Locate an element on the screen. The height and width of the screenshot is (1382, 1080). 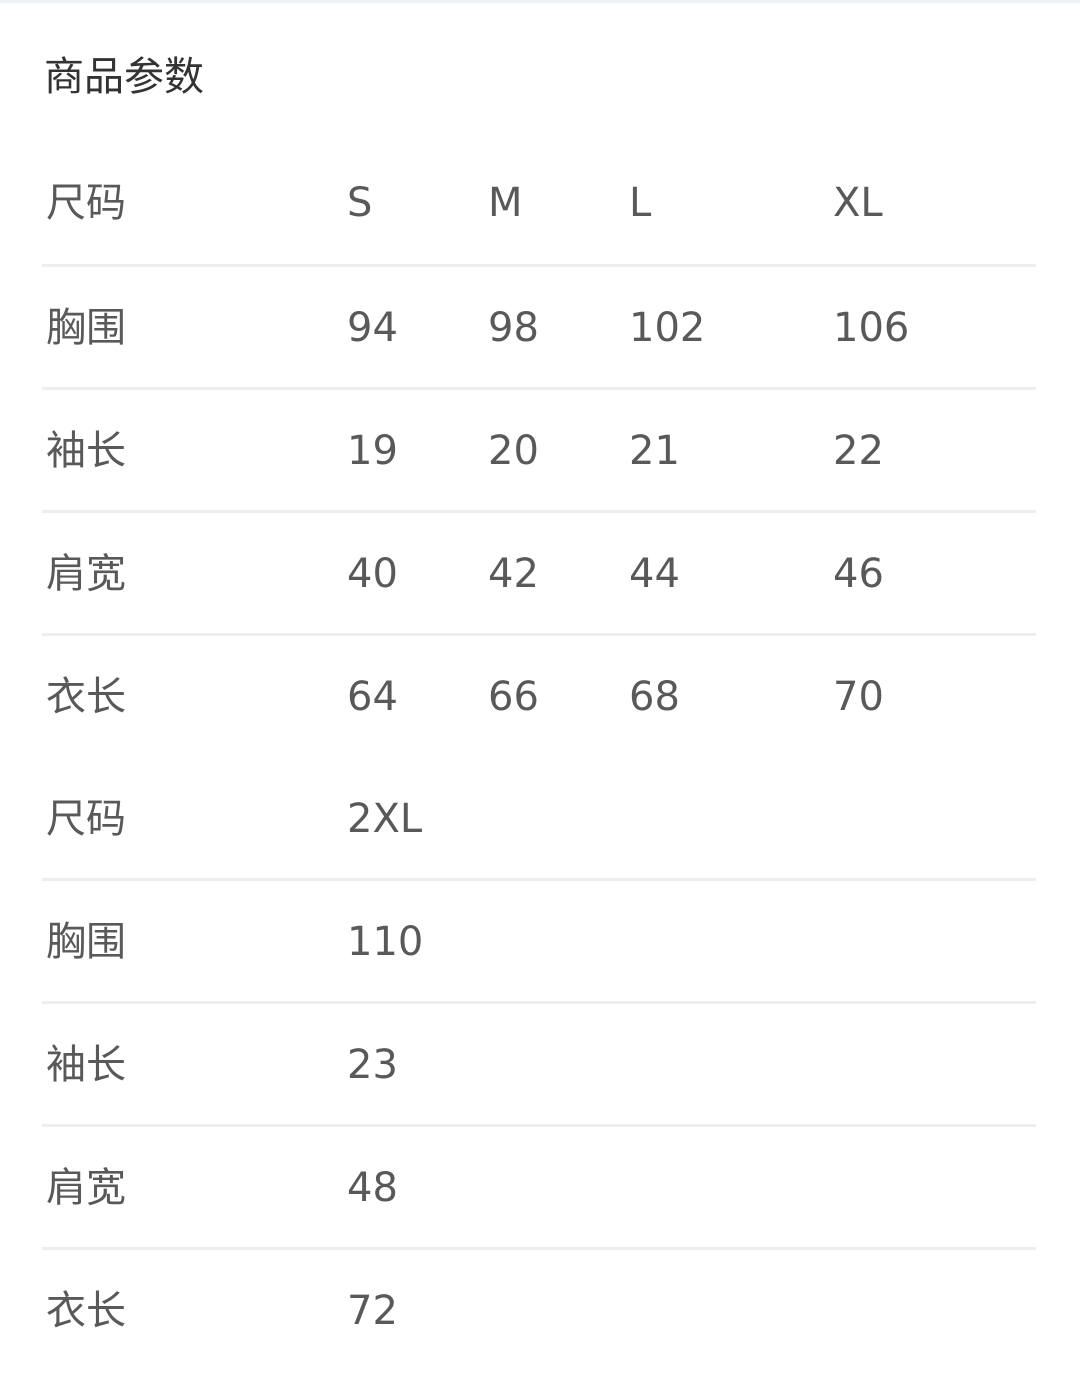
table-row-sleeve: 袖长 19 20 21 22 is located at coordinates (539, 451).